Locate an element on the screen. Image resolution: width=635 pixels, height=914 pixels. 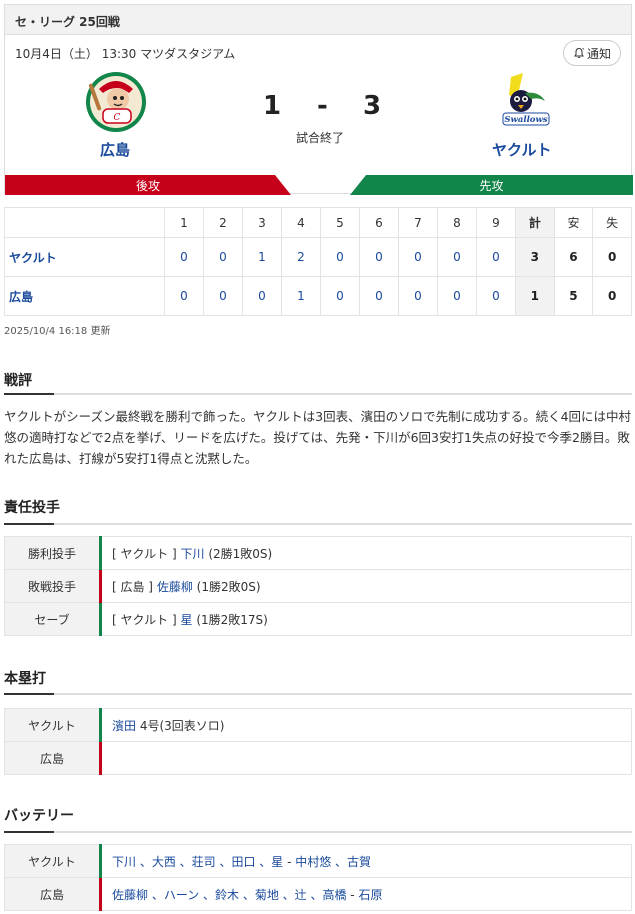
section-title-homeruns: 本塁打 is located at coordinates (25, 679).